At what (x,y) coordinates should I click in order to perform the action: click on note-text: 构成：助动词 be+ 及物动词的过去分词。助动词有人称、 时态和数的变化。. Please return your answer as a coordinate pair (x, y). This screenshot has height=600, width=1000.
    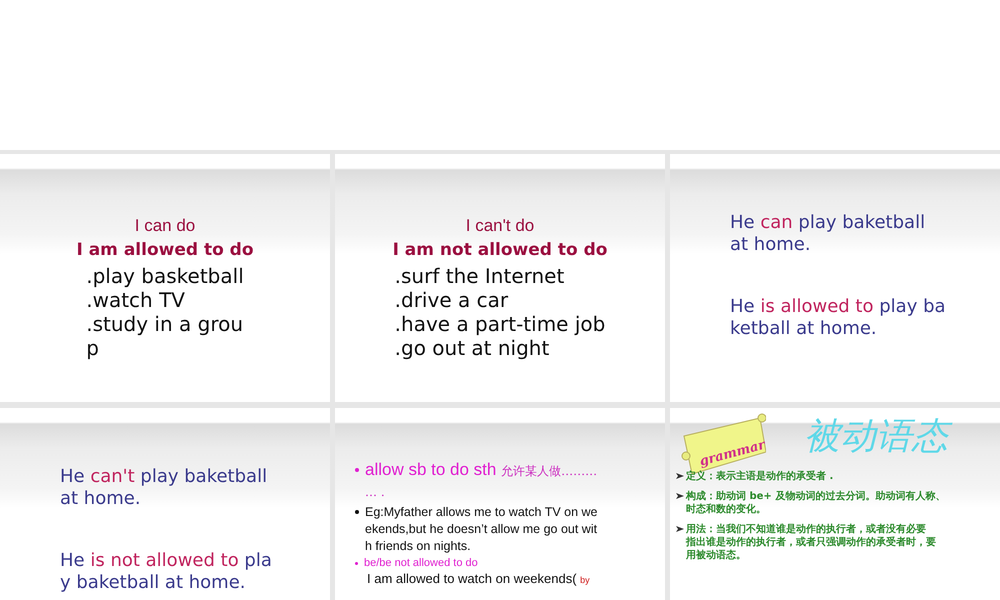
    Looking at the image, I should click on (816, 503).